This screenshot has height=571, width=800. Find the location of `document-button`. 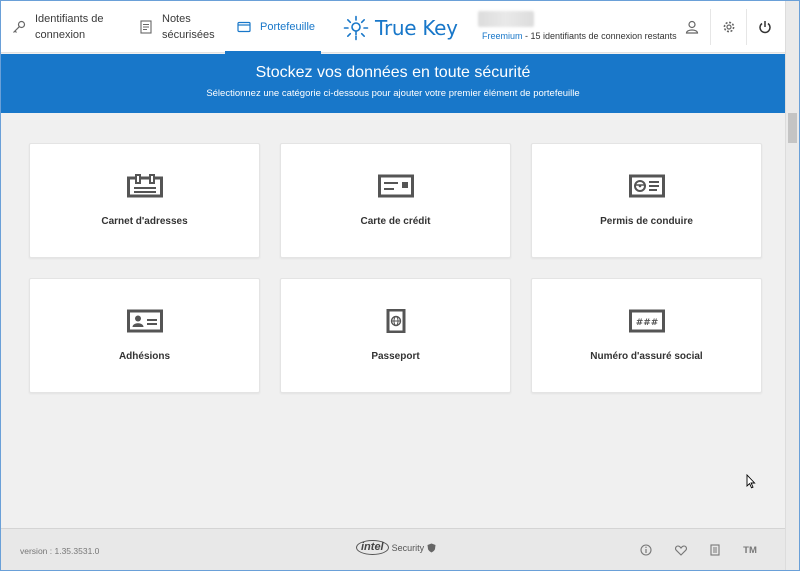

document-button is located at coordinates (715, 550).